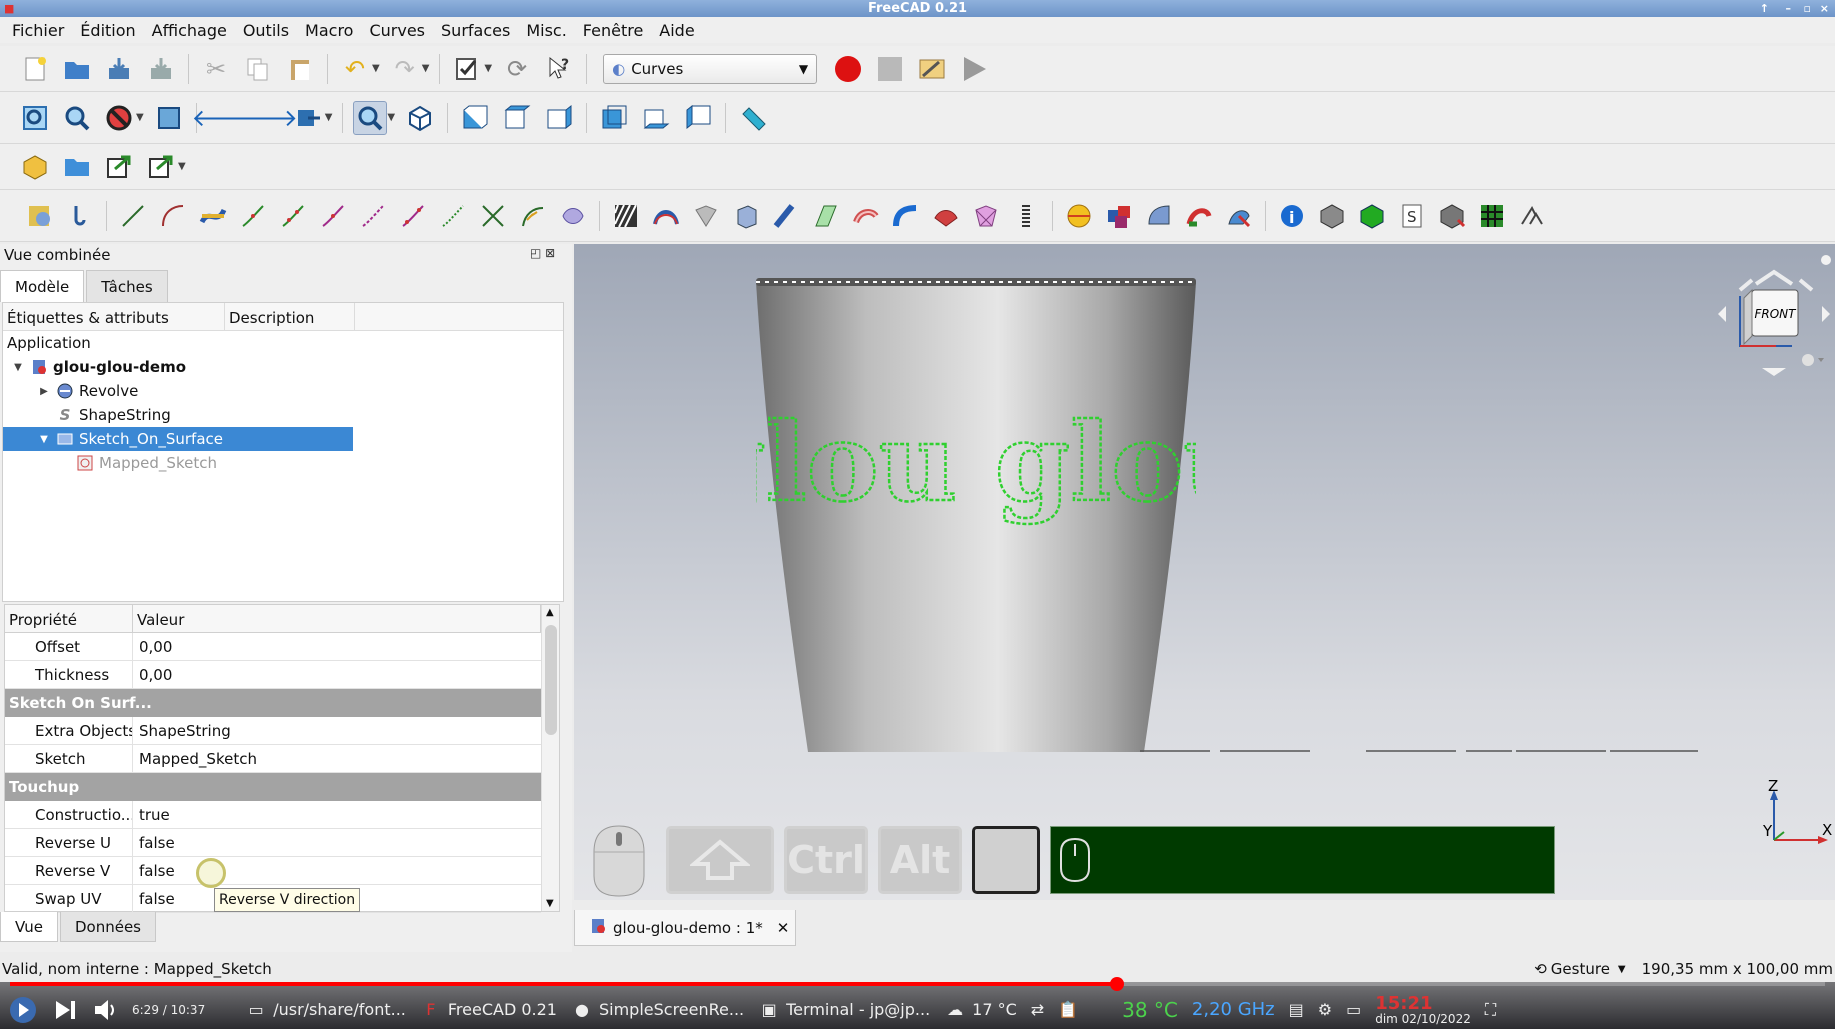  What do you see at coordinates (786, 216) in the screenshot?
I see `pipe-shell-icon` at bounding box center [786, 216].